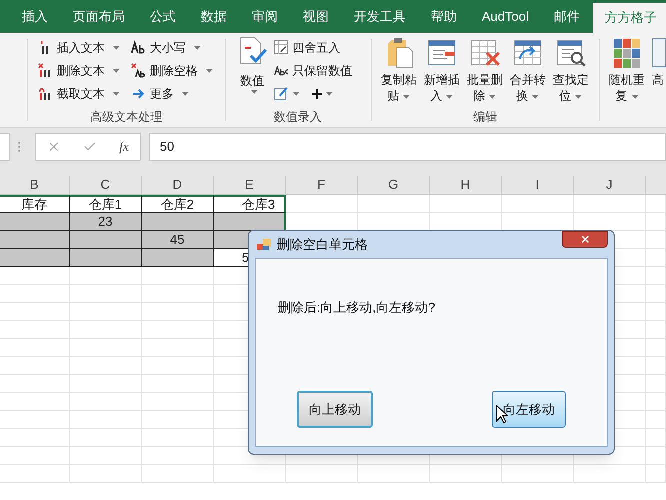 The image size is (666, 500). What do you see at coordinates (528, 72) in the screenshot?
I see `ribbon-button: 合并转换` at bounding box center [528, 72].